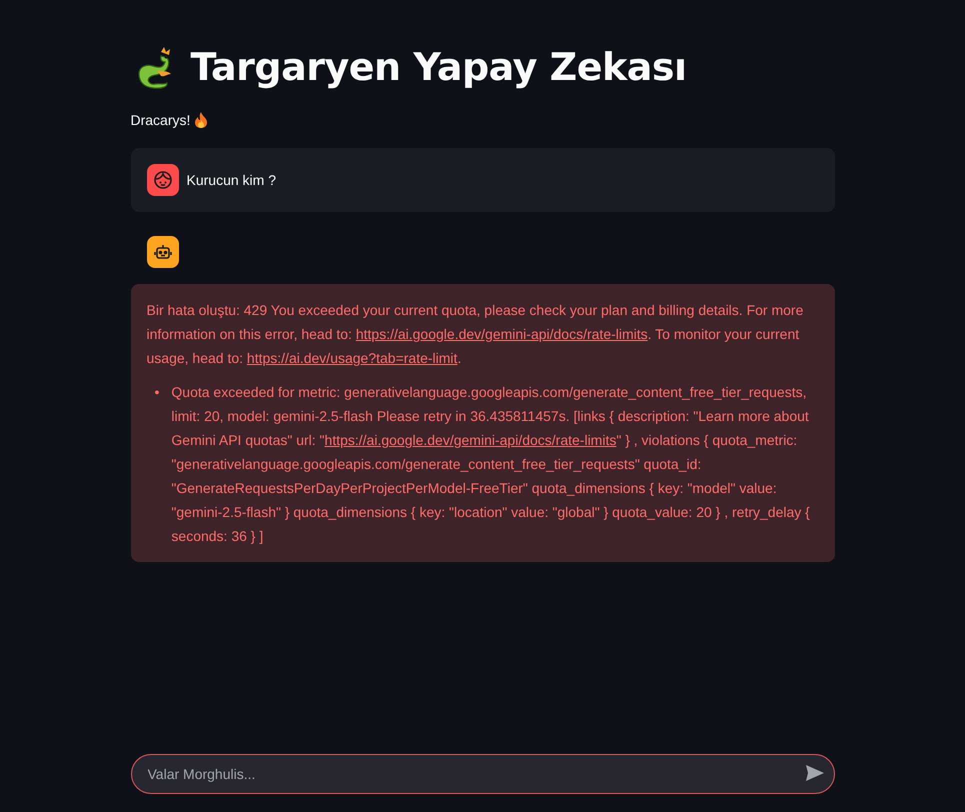  What do you see at coordinates (201, 120) in the screenshot?
I see `fire-icon` at bounding box center [201, 120].